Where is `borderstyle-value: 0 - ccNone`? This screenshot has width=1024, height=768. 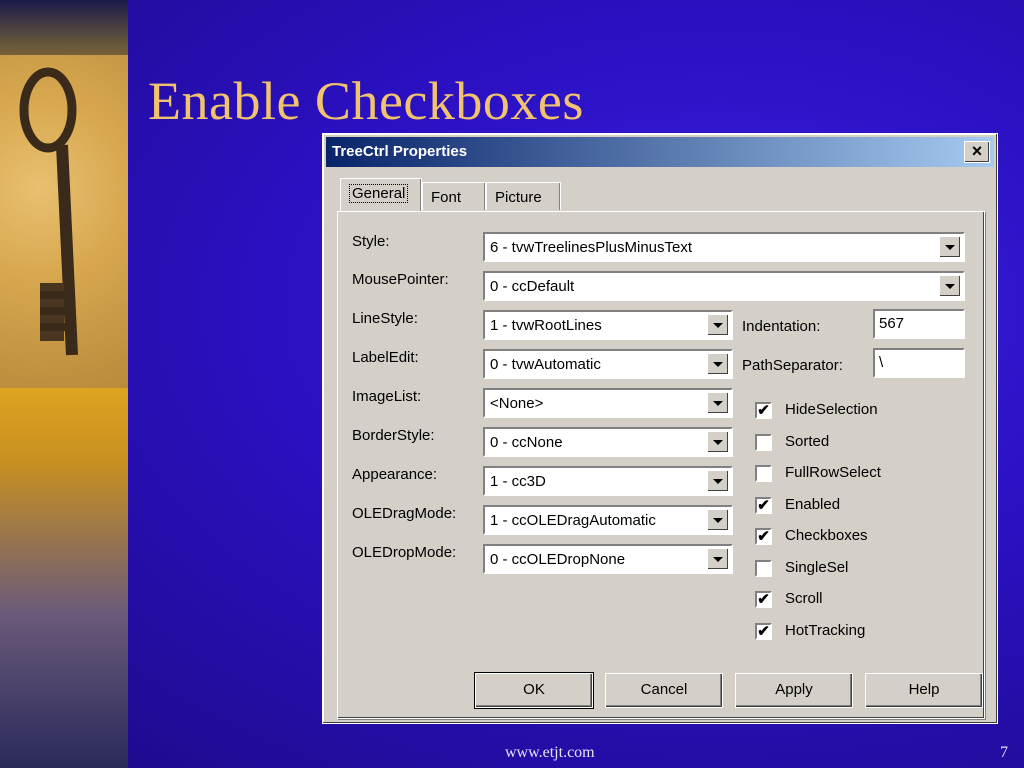 borderstyle-value: 0 - ccNone is located at coordinates (526, 442).